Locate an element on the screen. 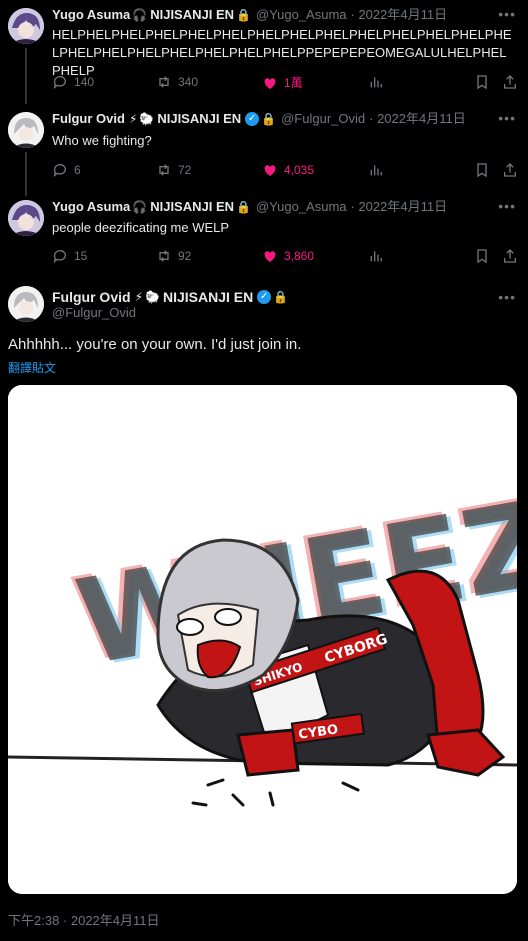 The width and height of the screenshot is (528, 941). tweet-actions: 6 72 4,035 is located at coordinates (284, 172).